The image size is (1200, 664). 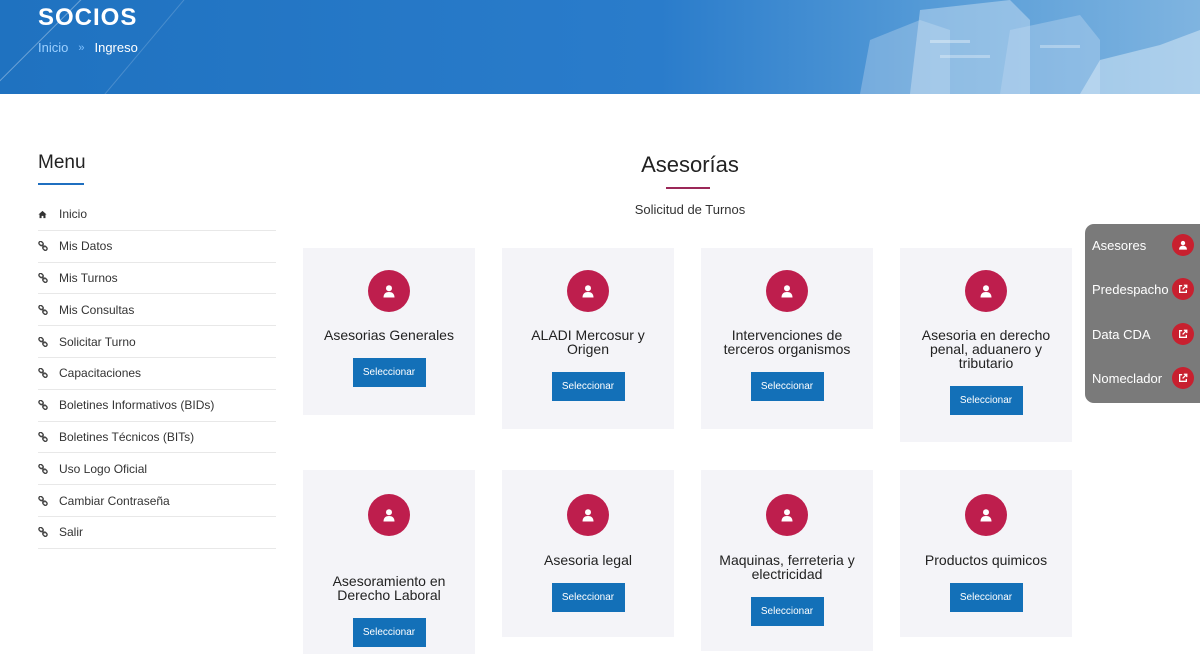 What do you see at coordinates (61, 184) in the screenshot?
I see `menu-title-underline` at bounding box center [61, 184].